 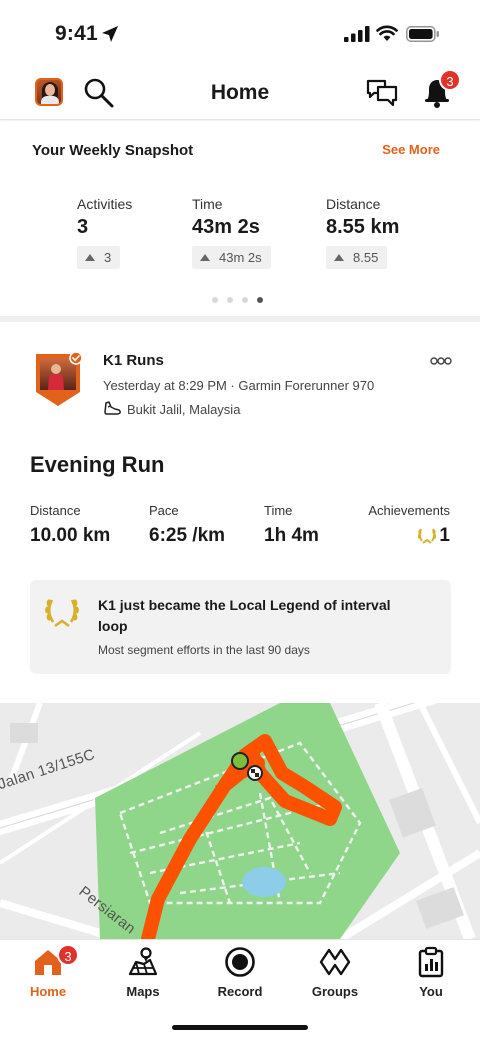 What do you see at coordinates (431, 962) in the screenshot?
I see `you-icon` at bounding box center [431, 962].